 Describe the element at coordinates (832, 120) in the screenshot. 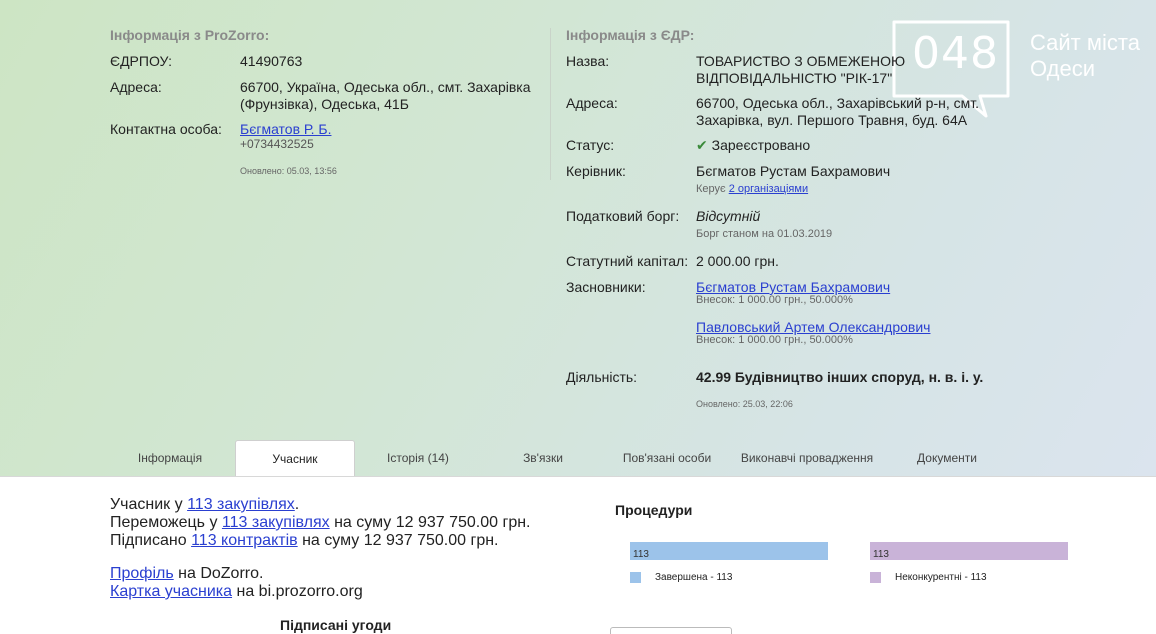

I see `edr-address-line2: Захарівка, вул. Першого Травня, буд. 64А` at that location.